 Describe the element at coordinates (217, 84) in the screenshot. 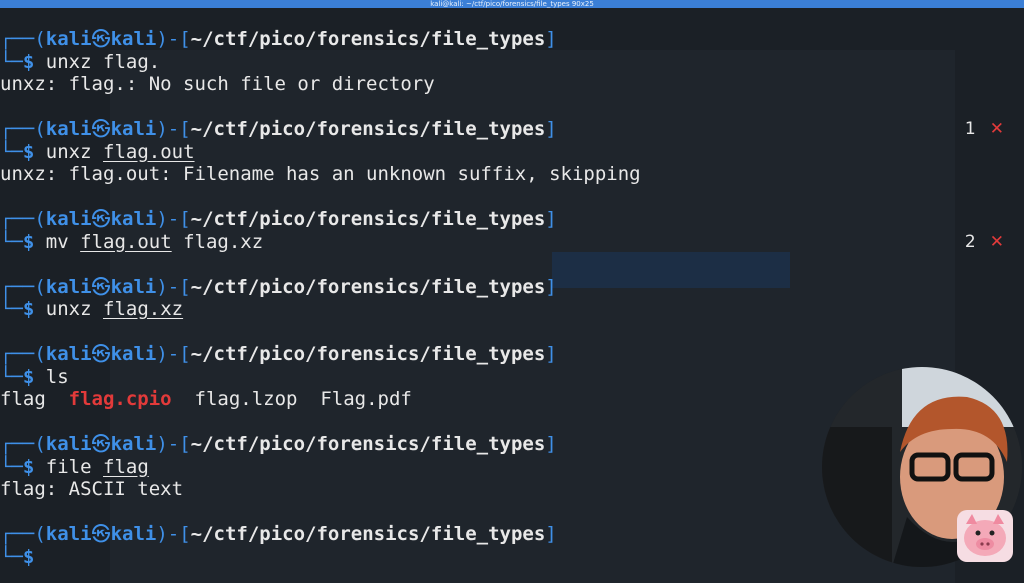

I see `command-output: unxz: flag.: No such file or directory` at that location.